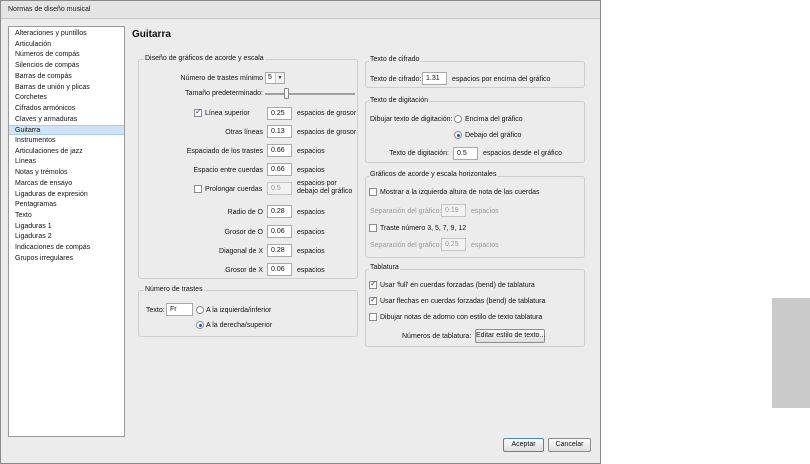 This screenshot has width=810, height=464. What do you see at coordinates (35, 141) in the screenshot?
I see `sidebar-item: Instrumentos` at bounding box center [35, 141].